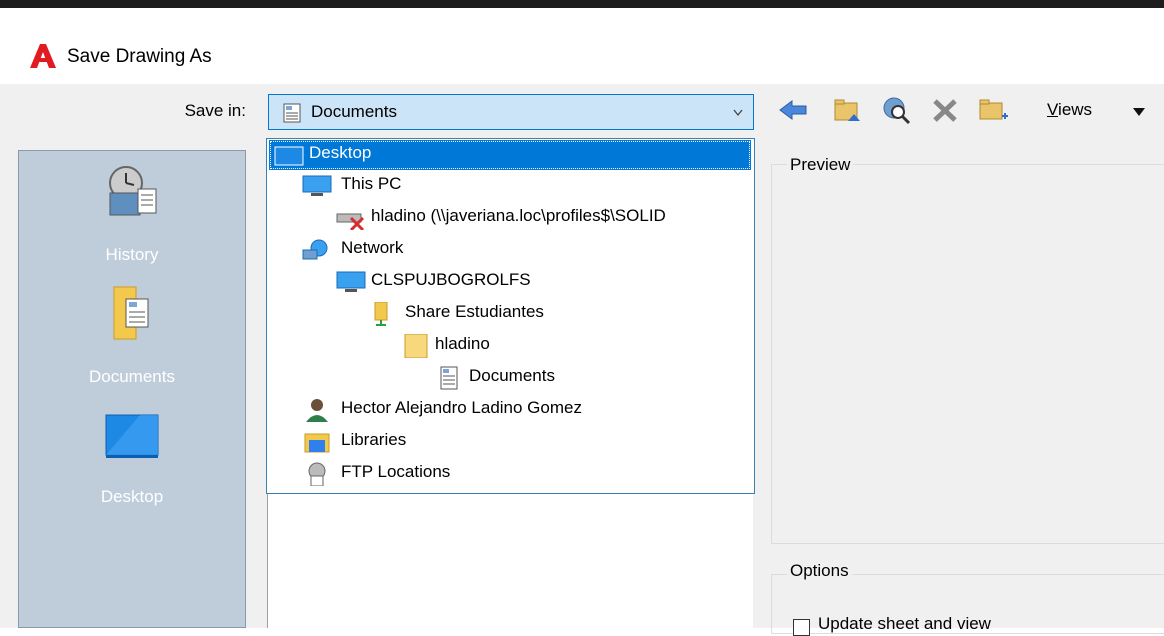 The image size is (1164, 636). Describe the element at coordinates (1139, 112) in the screenshot. I see `dropdown-arrow-icon` at that location.